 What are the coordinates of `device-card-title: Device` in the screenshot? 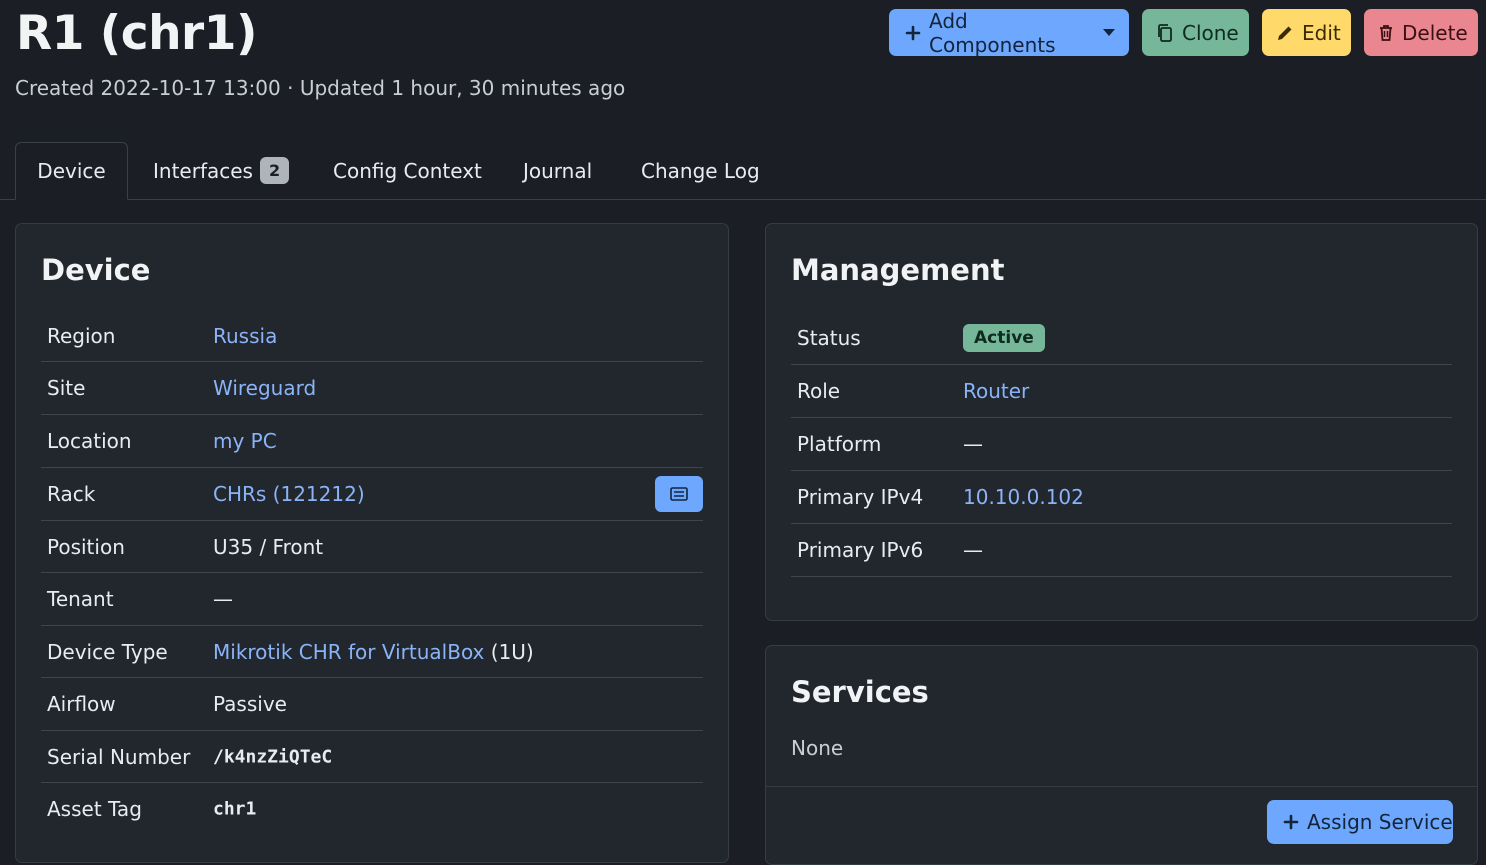 It's located at (96, 270).